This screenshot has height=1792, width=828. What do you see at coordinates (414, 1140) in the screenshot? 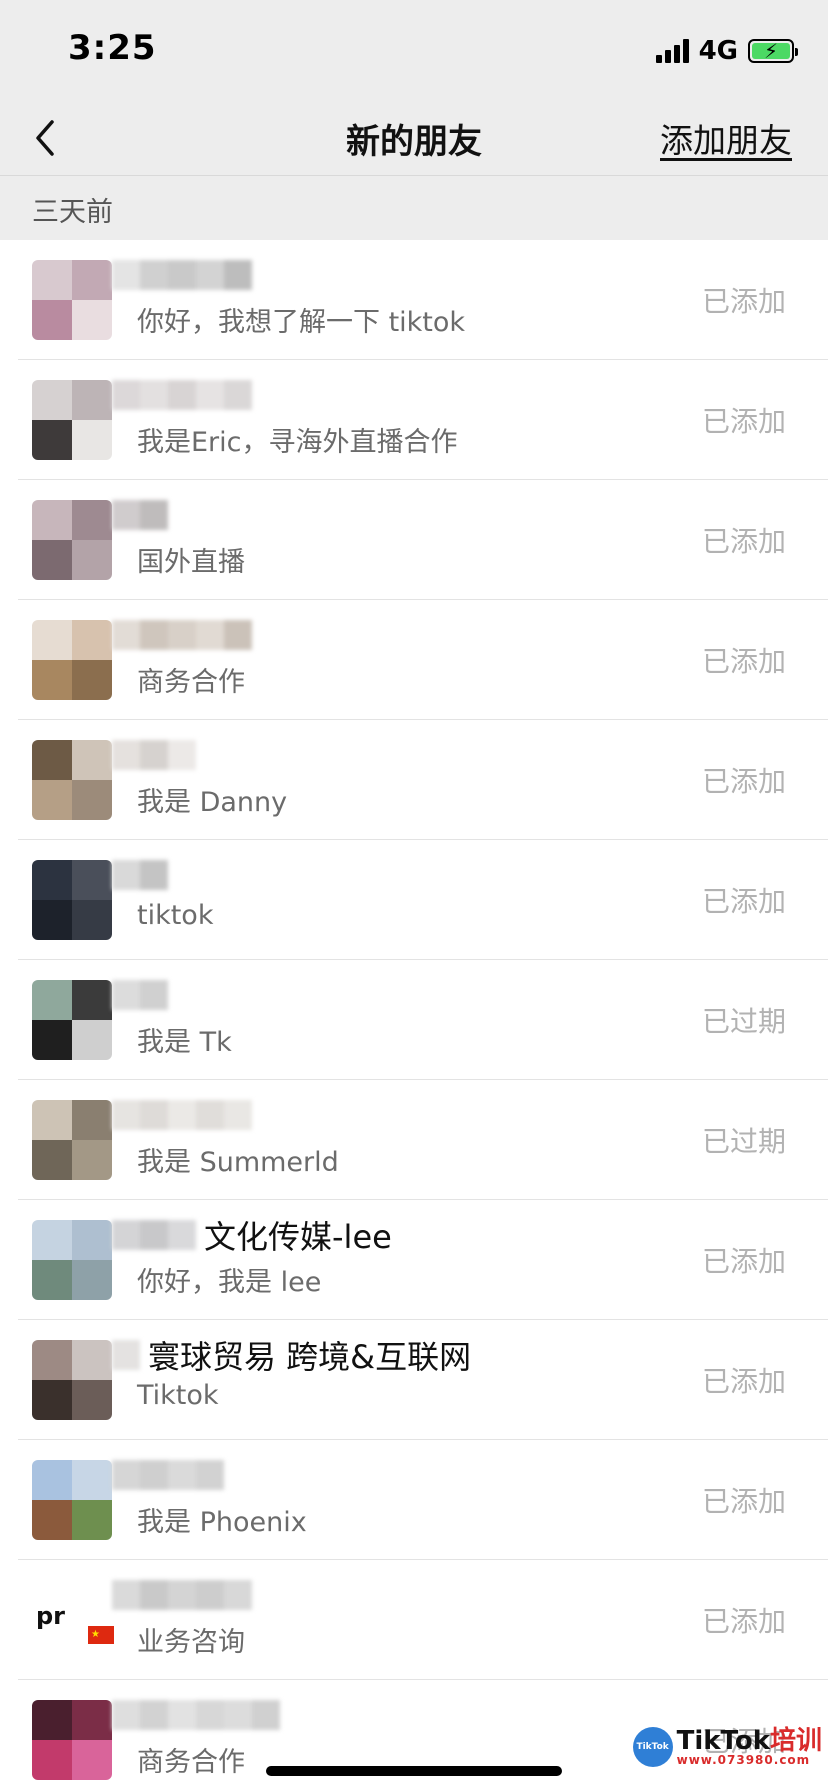
I see `list-item: 我是 Summerld 已过期` at bounding box center [414, 1140].